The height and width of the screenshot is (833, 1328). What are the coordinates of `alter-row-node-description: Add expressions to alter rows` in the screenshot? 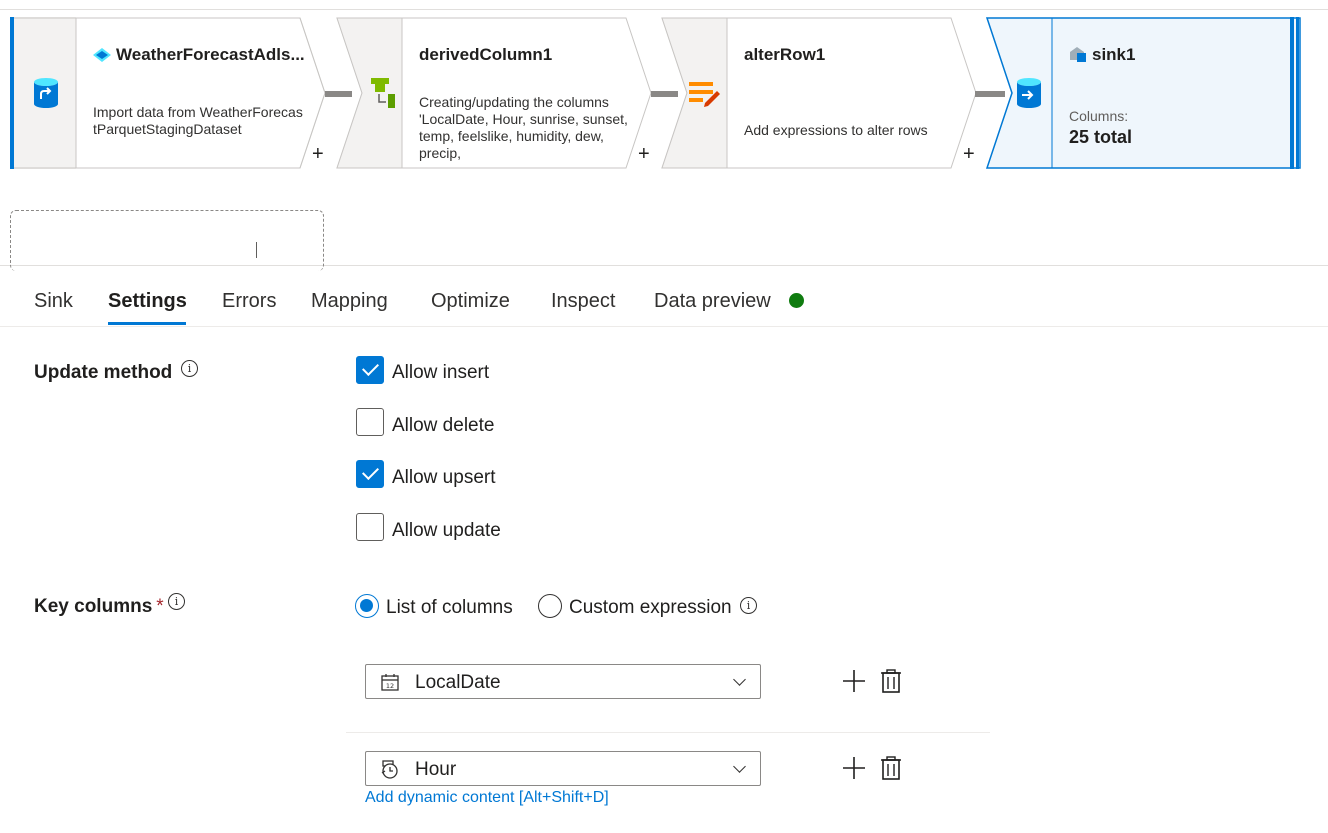 It's located at (836, 130).